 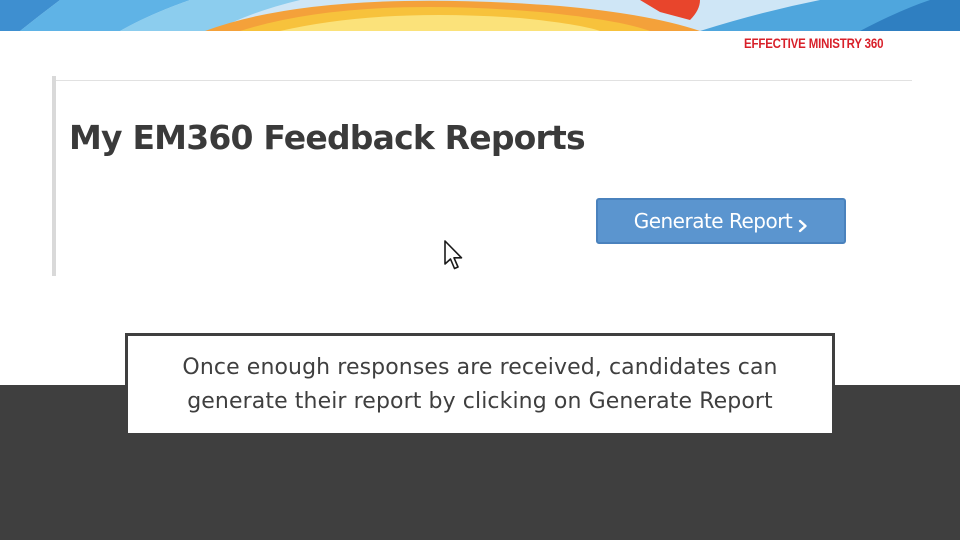 I want to click on generate-report-button: Generate Report, so click(x=721, y=221).